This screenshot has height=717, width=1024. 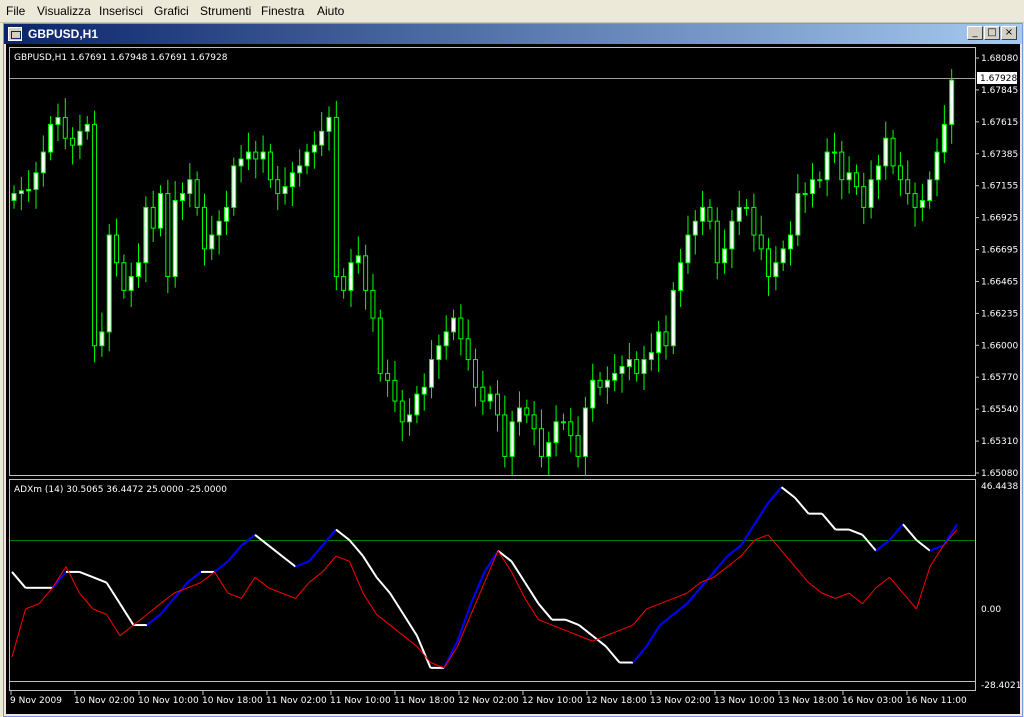 I want to click on price-tick-label: 1.67385, so click(x=999, y=155).